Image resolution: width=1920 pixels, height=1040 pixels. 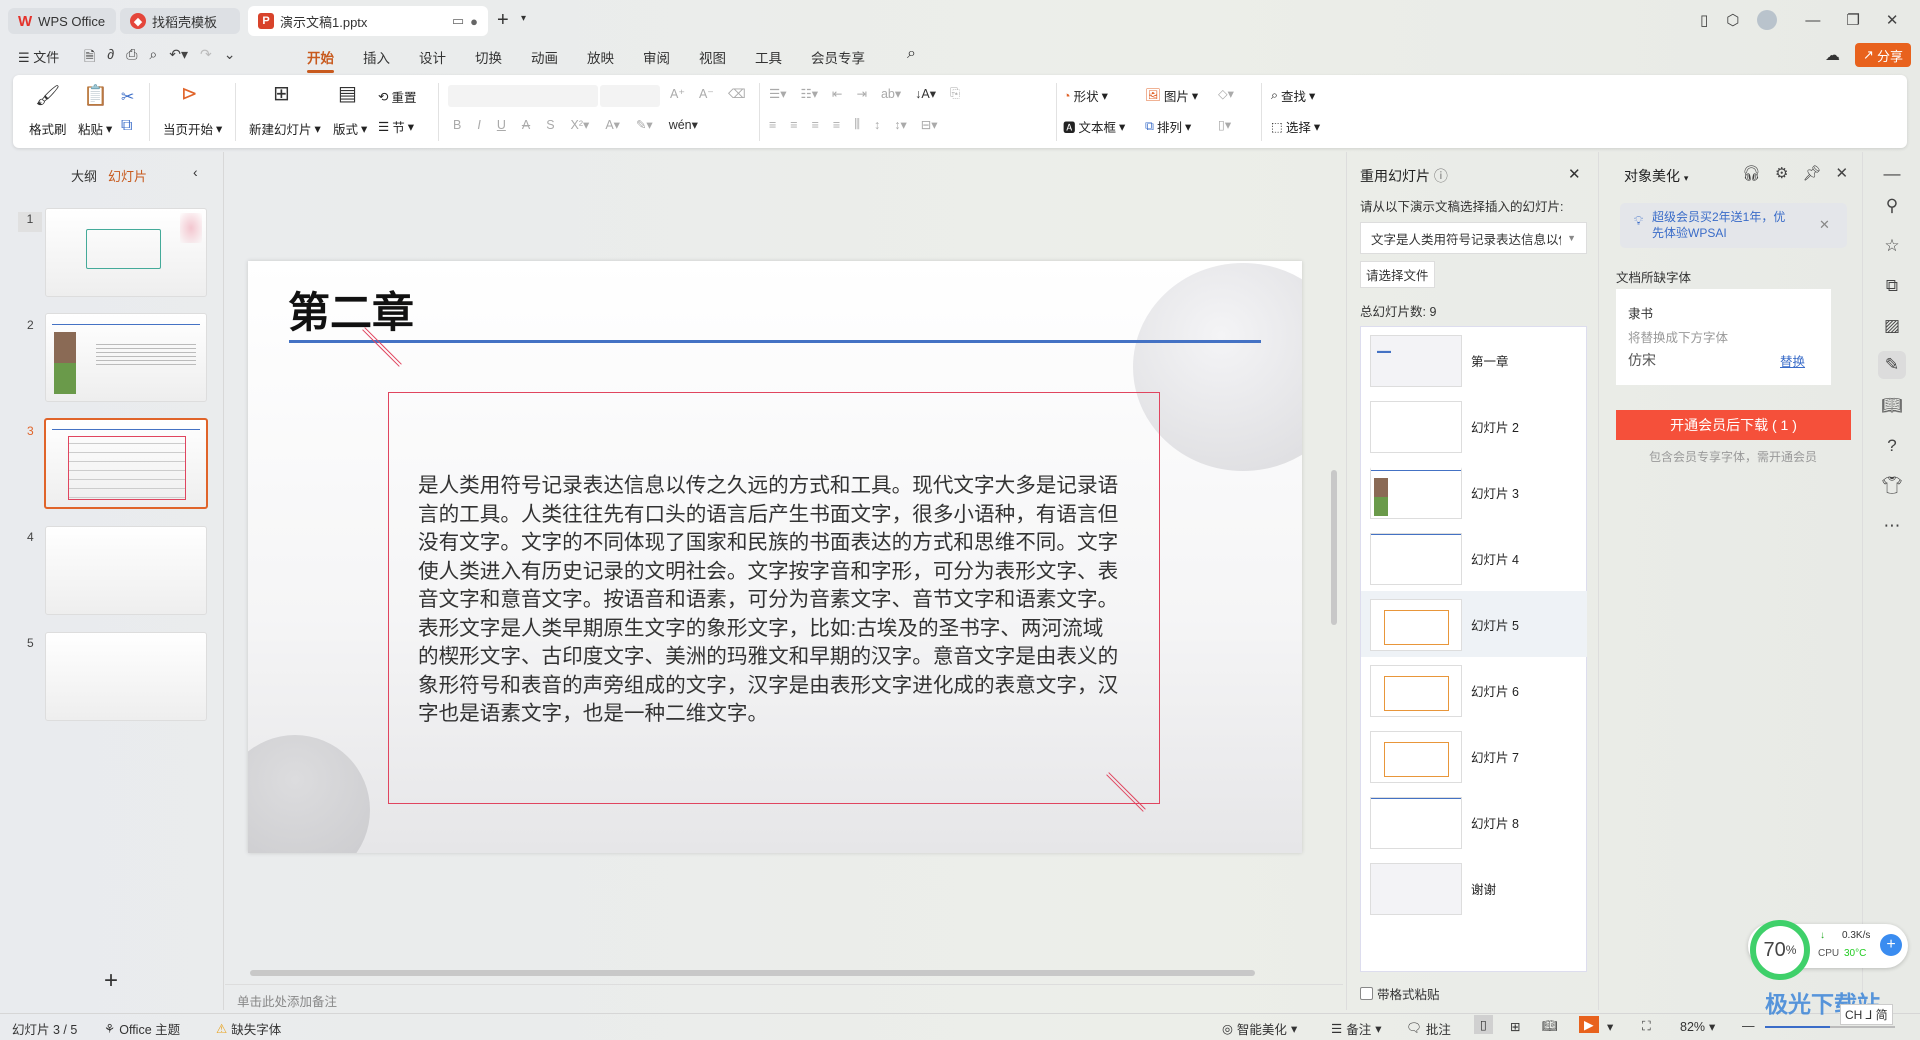 What do you see at coordinates (808, 93) in the screenshot?
I see `numbering-icon: ☷▾` at bounding box center [808, 93].